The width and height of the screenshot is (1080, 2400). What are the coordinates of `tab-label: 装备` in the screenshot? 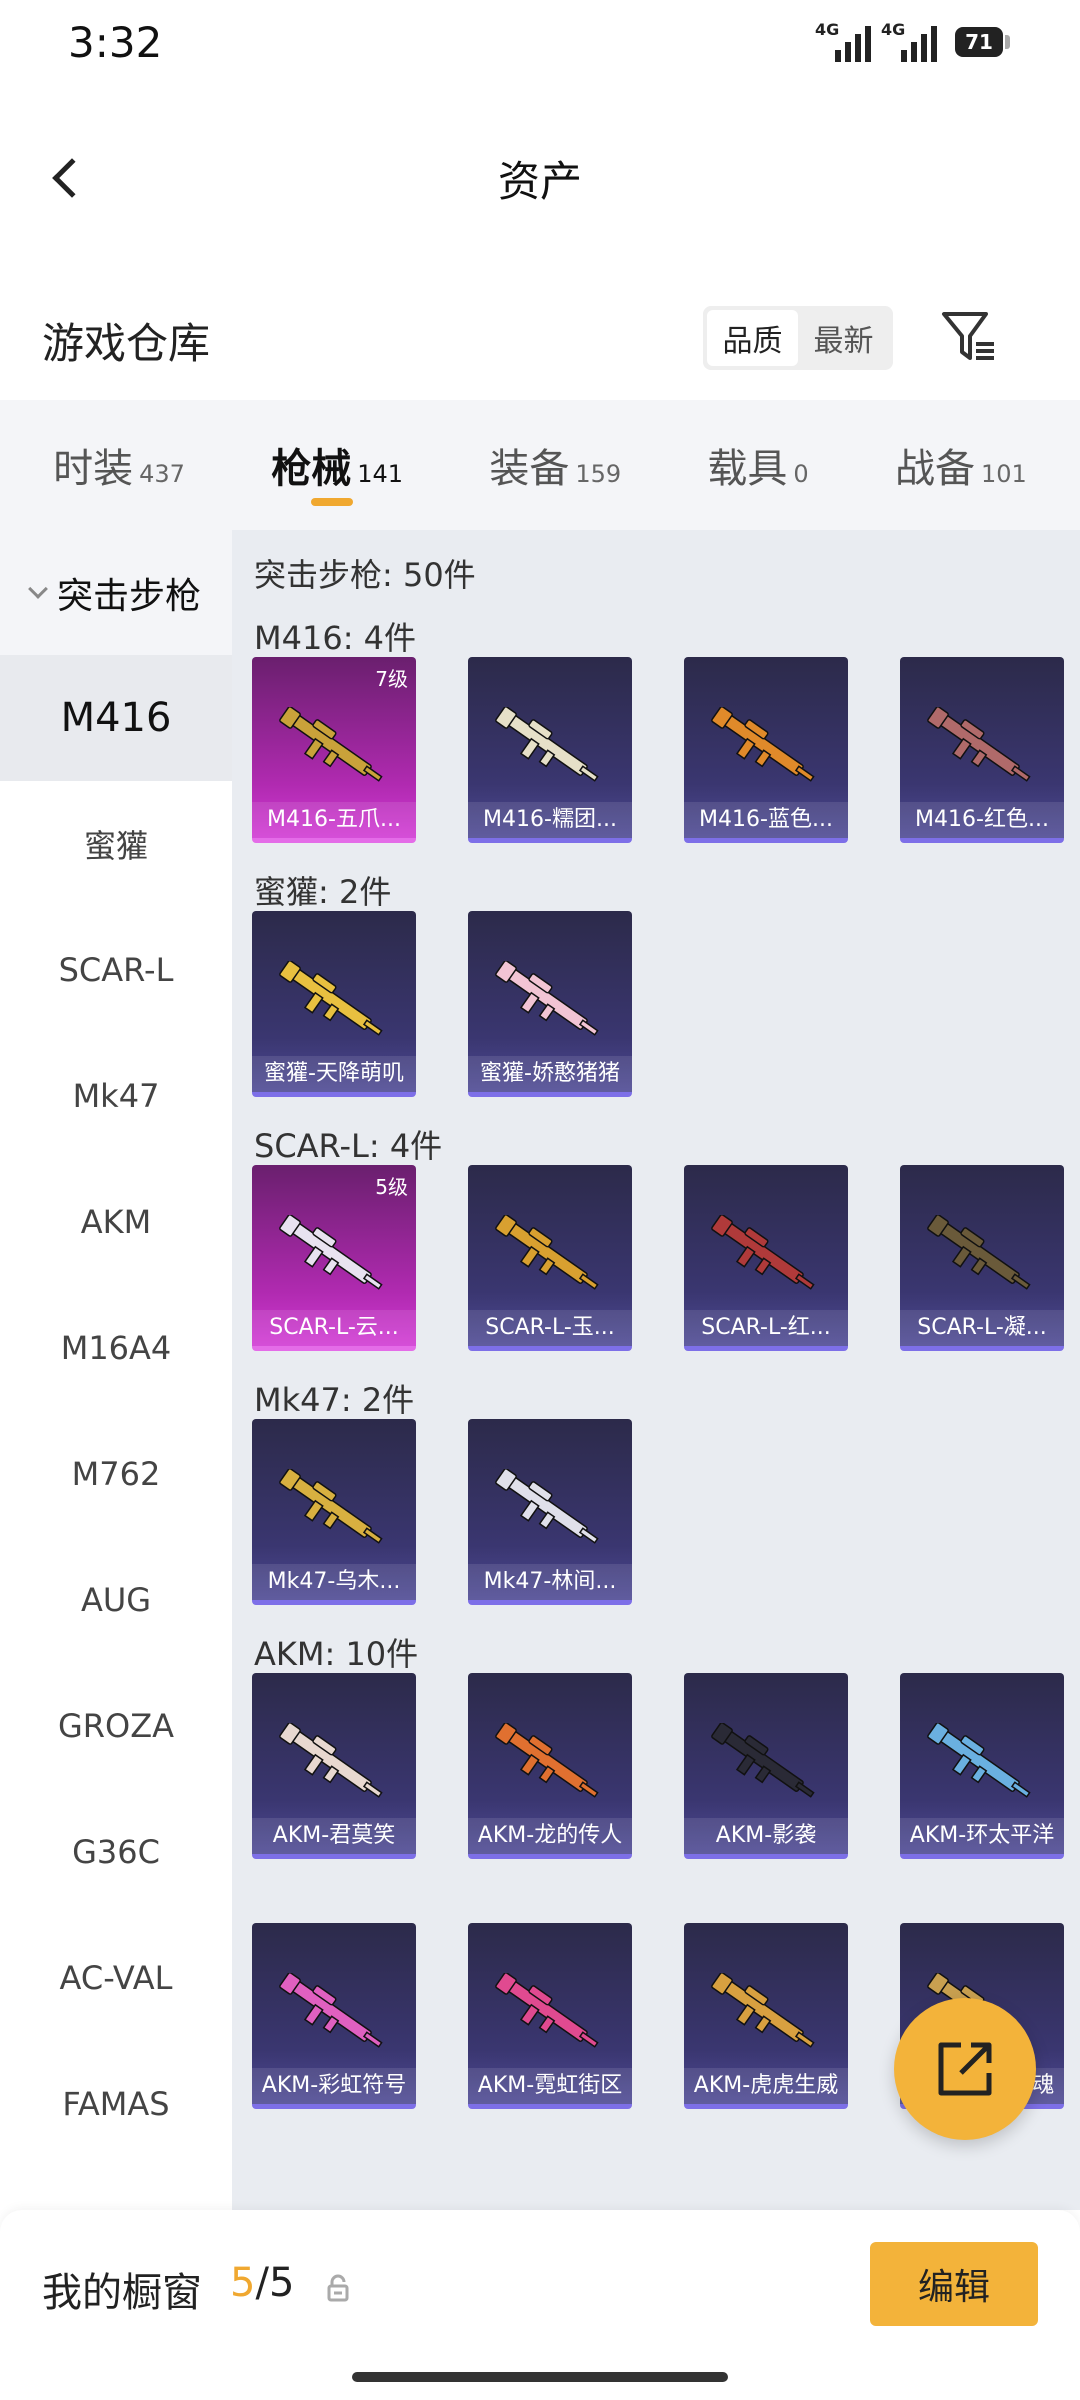 It's located at (529, 469).